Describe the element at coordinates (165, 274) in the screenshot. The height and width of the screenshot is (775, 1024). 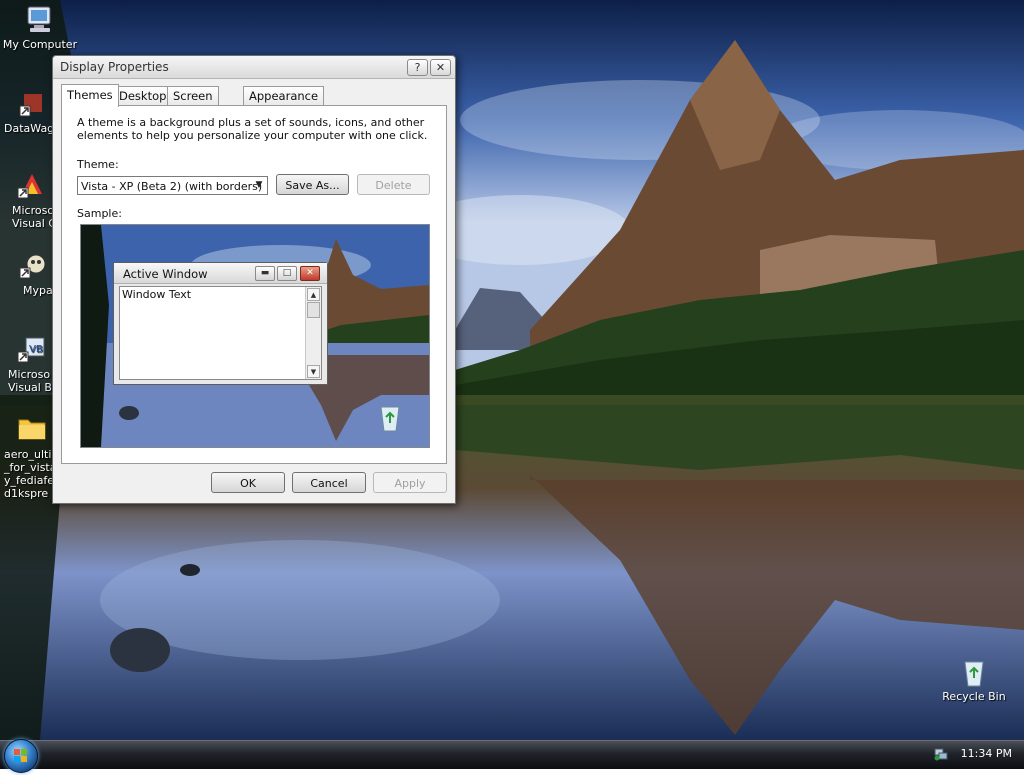
I see `sample-window-title: Active Window` at that location.